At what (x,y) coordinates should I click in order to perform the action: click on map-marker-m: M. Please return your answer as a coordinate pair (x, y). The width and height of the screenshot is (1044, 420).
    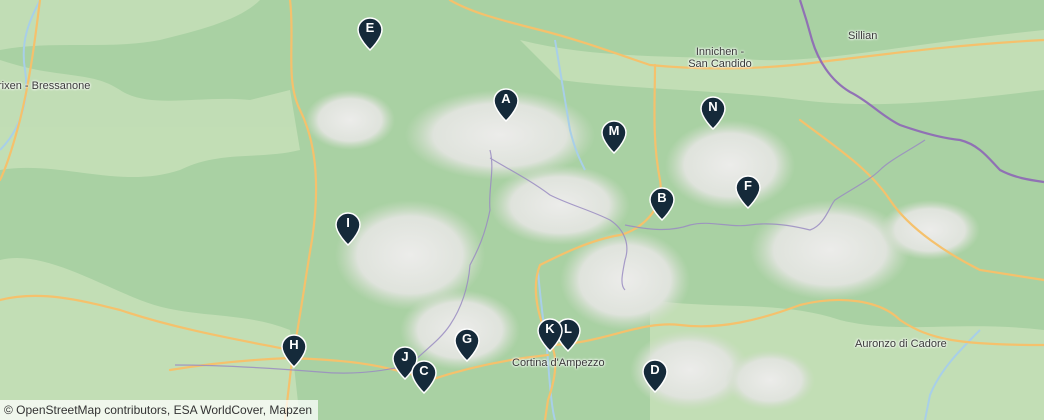
    Looking at the image, I should click on (614, 137).